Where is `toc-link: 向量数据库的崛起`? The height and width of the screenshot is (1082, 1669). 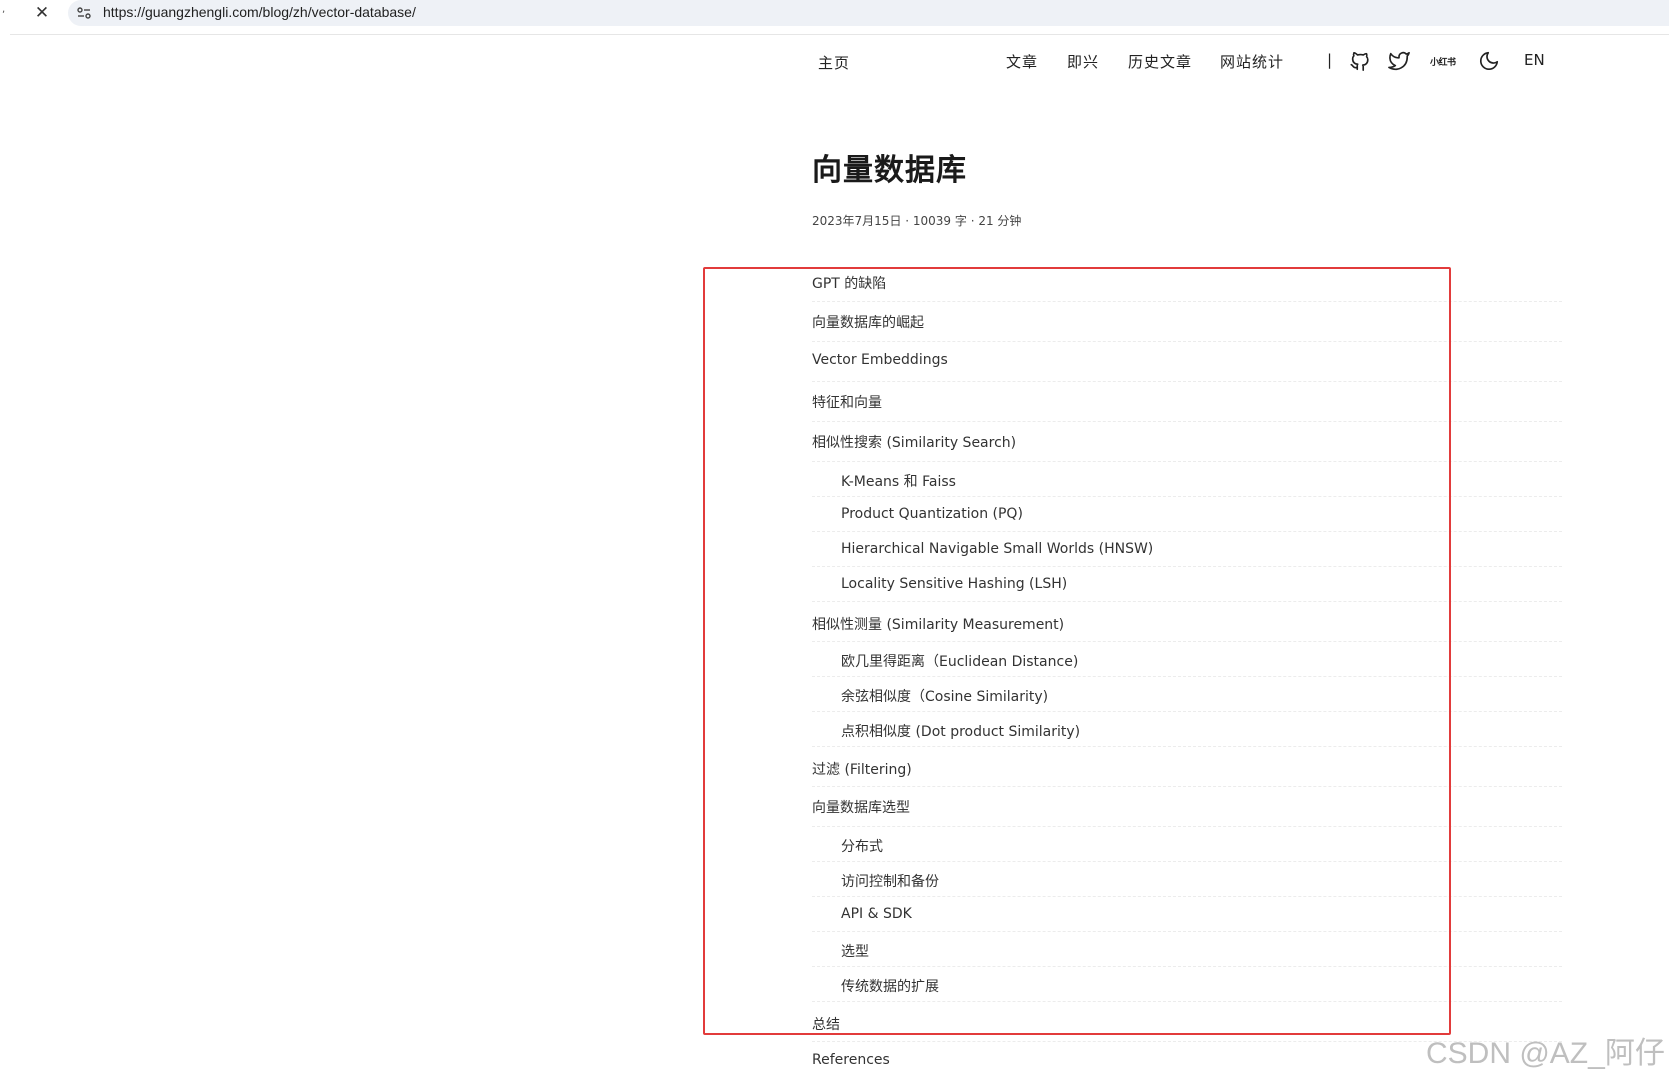
toc-link: 向量数据库的崛起 is located at coordinates (868, 322).